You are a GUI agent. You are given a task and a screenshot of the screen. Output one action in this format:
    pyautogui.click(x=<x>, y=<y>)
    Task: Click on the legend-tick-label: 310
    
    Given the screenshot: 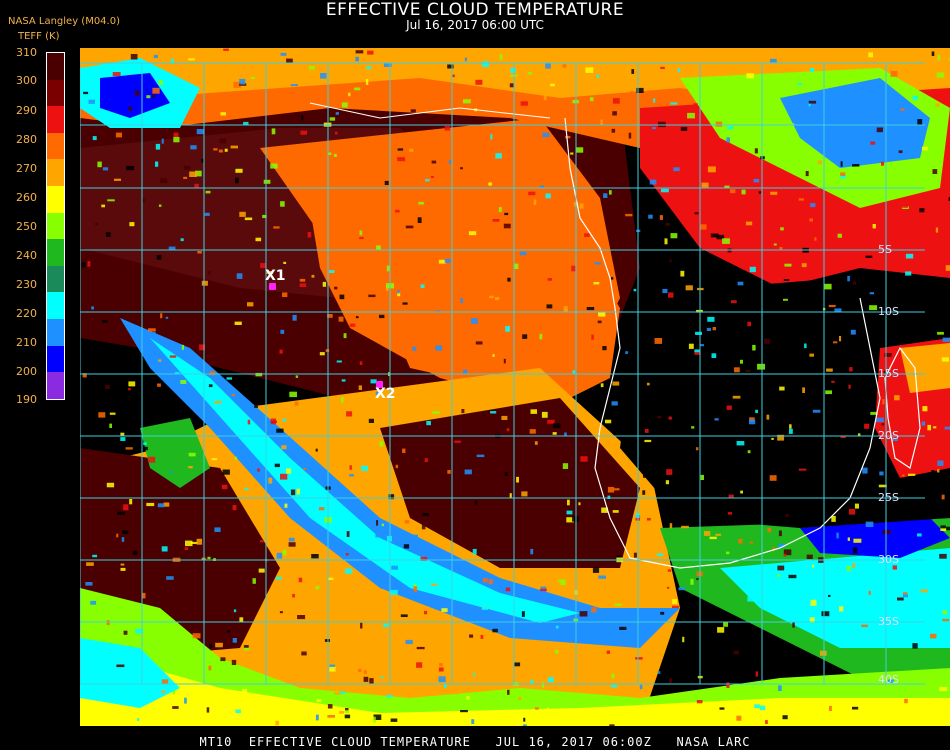 What is the action you would take?
    pyautogui.click(x=26, y=52)
    